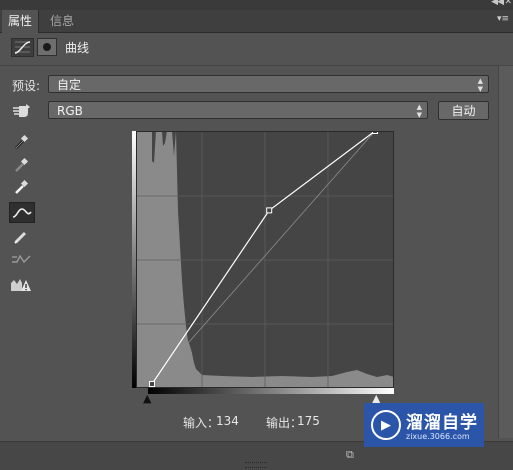 This screenshot has height=470, width=513. I want to click on play-icon: ▶, so click(386, 425).